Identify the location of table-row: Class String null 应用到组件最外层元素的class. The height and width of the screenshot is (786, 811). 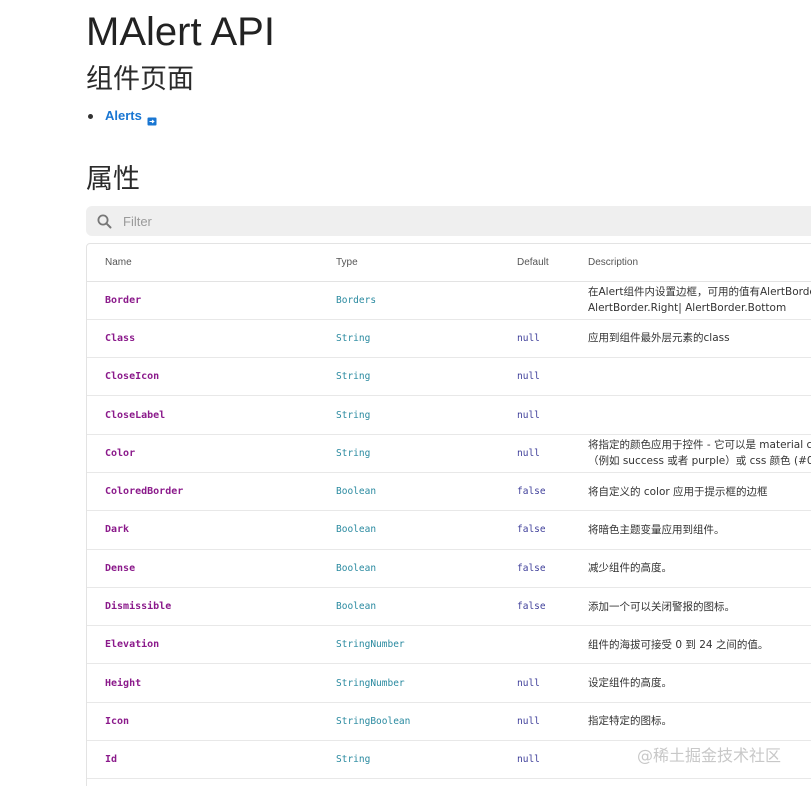
(449, 338).